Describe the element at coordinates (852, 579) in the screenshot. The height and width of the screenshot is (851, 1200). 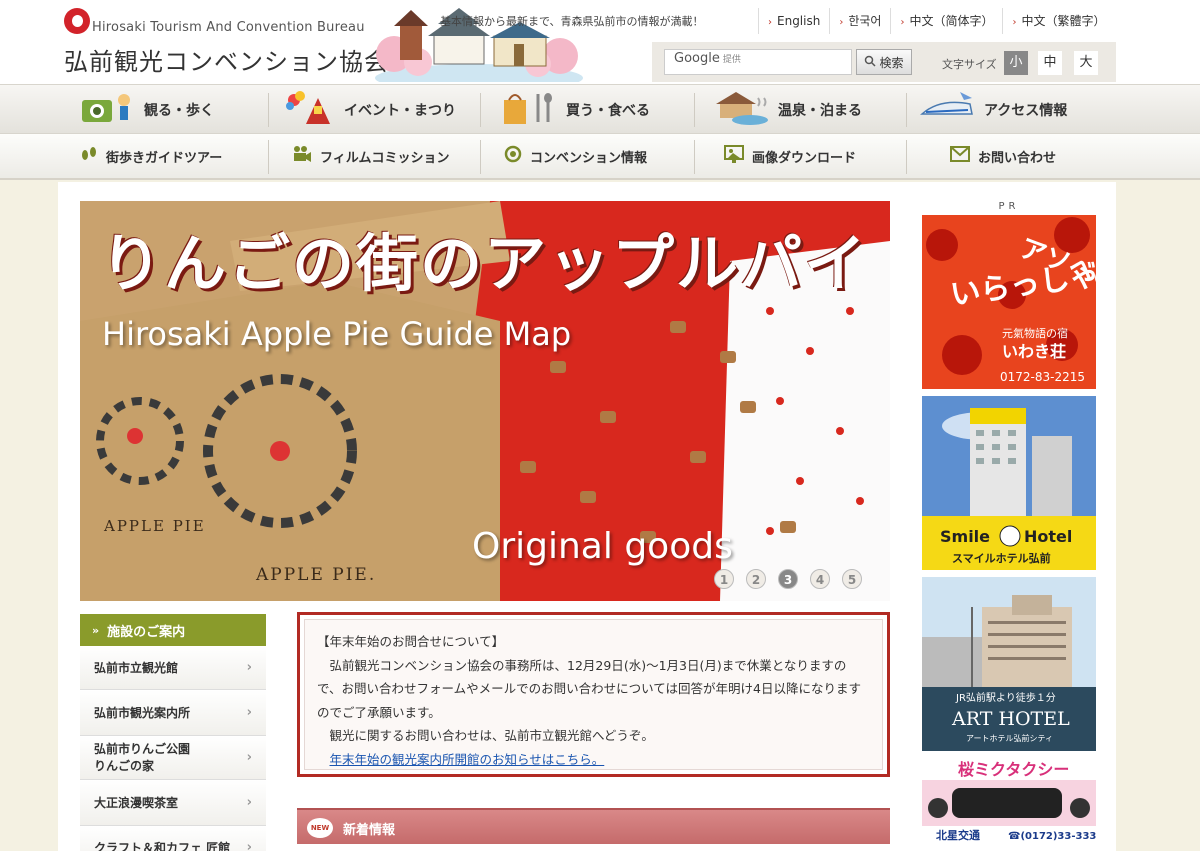
I see `slider-dot: 5` at that location.